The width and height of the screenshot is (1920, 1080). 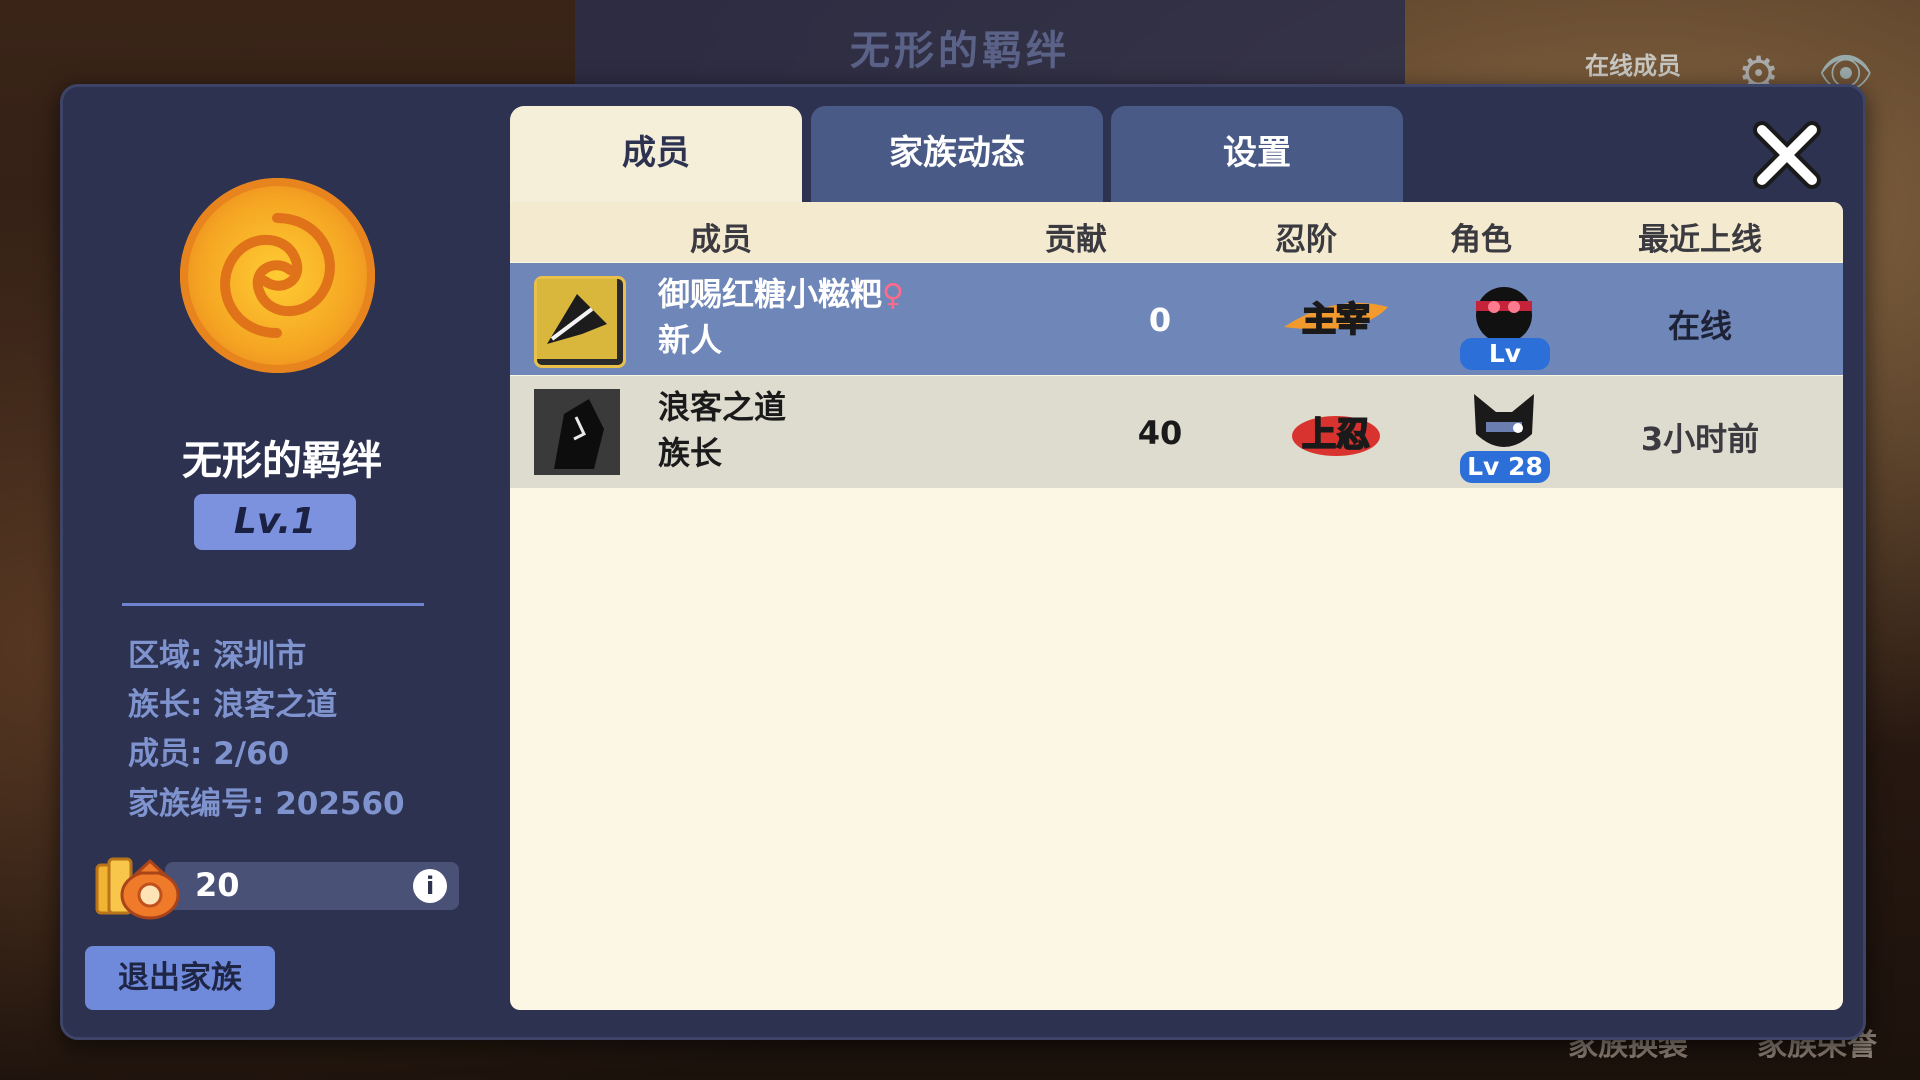 What do you see at coordinates (1787, 155) in the screenshot?
I see `close-icon` at bounding box center [1787, 155].